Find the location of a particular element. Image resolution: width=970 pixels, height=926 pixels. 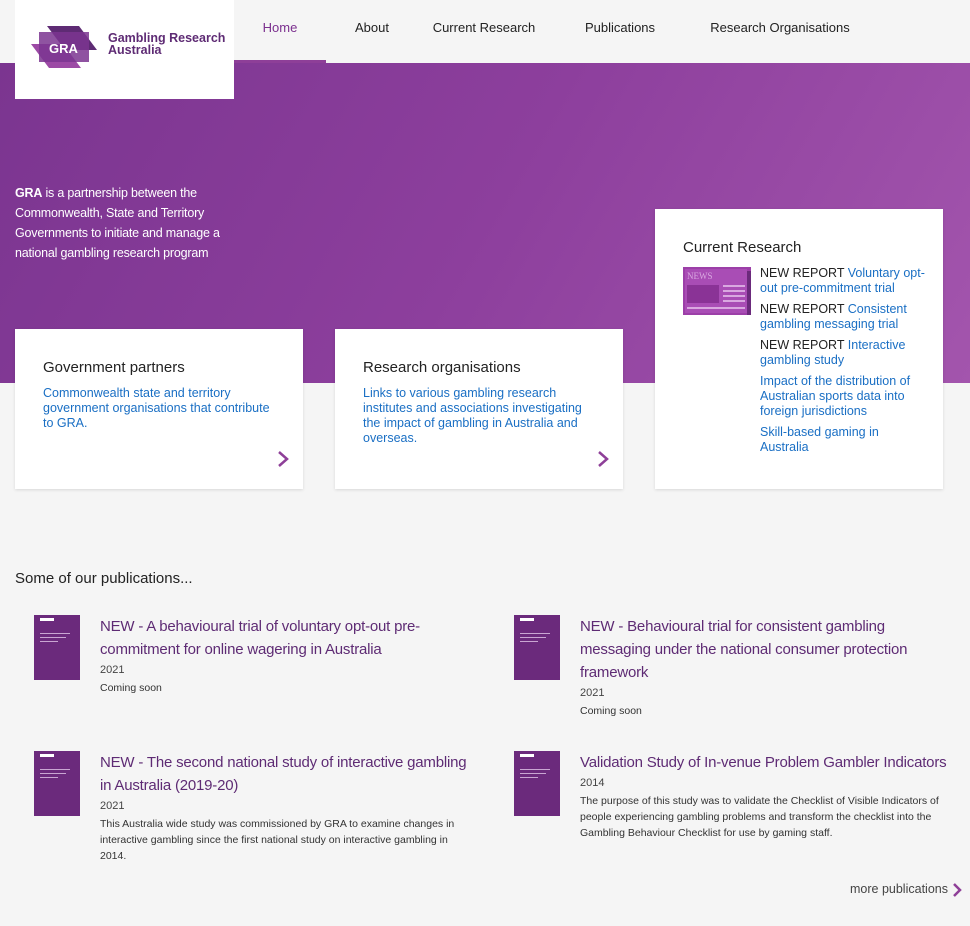

nav-item-research-organisations: Research Organisations is located at coordinates (780, 31).